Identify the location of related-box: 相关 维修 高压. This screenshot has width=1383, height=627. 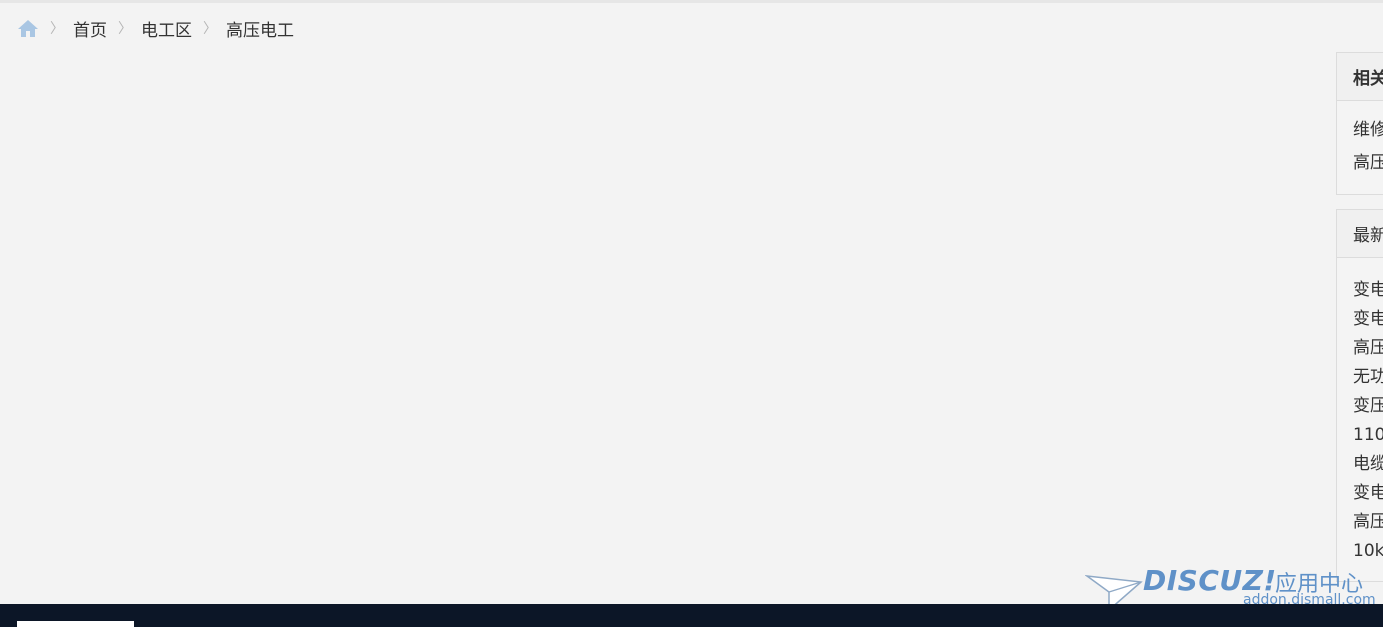
(1359, 123).